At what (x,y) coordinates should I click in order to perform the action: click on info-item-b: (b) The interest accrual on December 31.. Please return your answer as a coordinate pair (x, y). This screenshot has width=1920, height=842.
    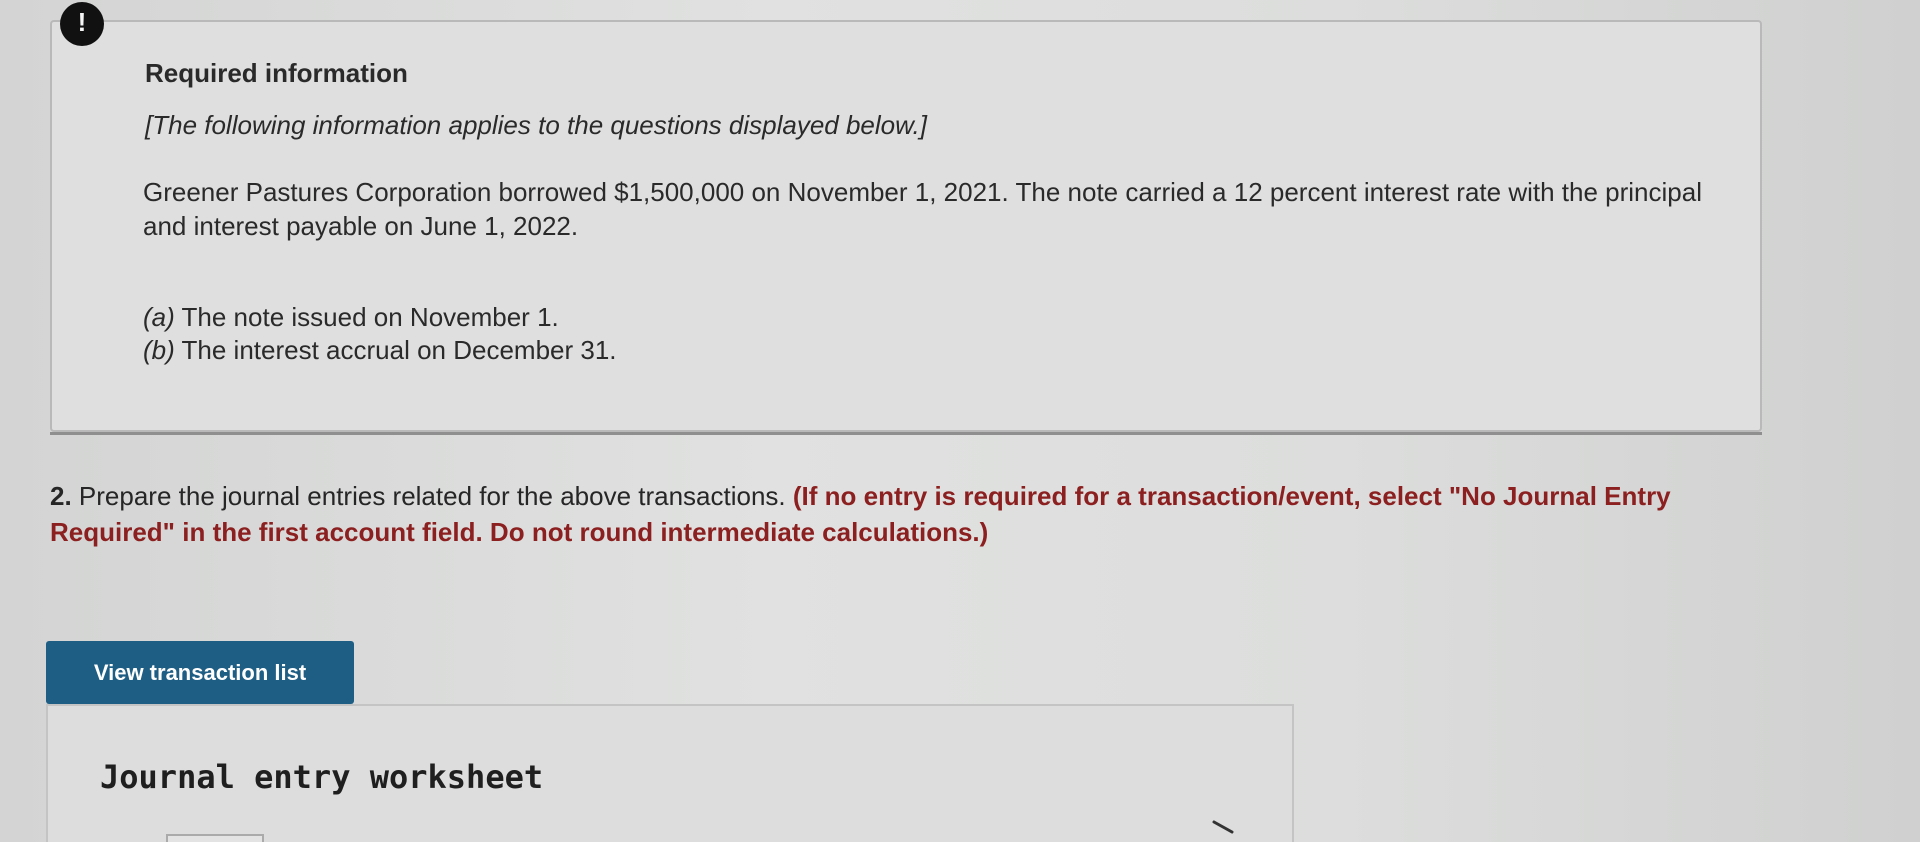
    Looking at the image, I should click on (380, 350).